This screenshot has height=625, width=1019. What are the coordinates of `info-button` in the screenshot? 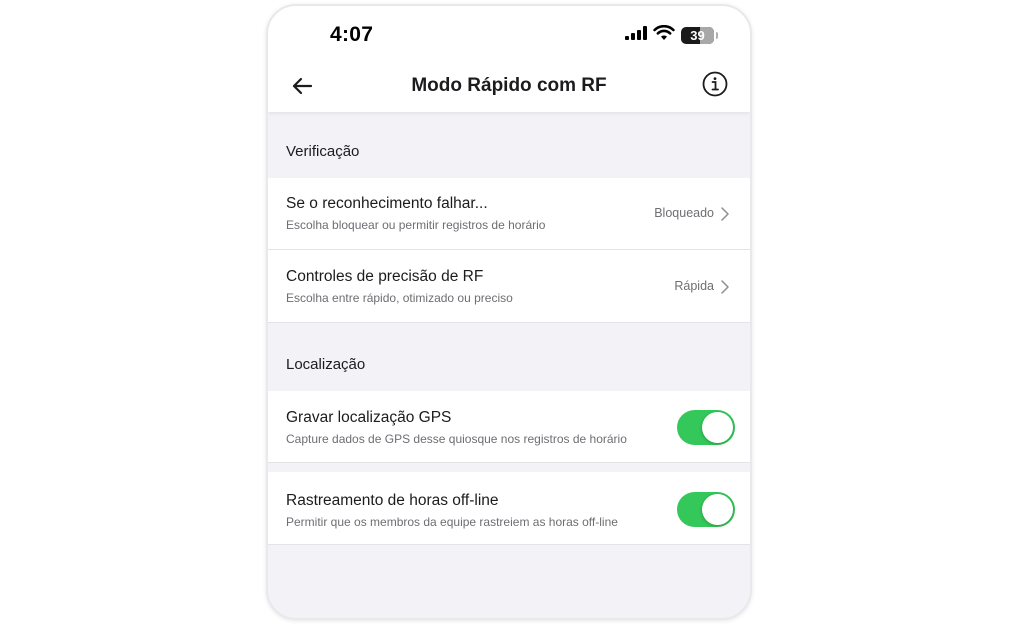 It's located at (715, 86).